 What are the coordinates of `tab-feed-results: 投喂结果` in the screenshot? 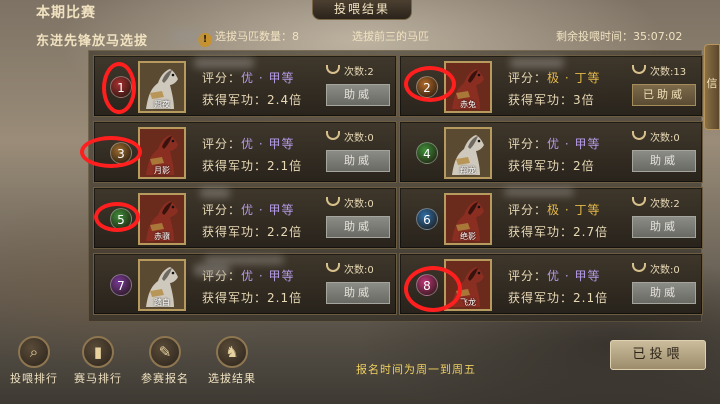 It's located at (362, 10).